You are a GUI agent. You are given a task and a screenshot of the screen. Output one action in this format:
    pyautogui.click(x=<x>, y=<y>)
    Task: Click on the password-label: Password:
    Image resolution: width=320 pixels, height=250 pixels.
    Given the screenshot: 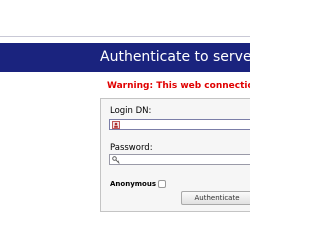 What is the action you would take?
    pyautogui.click(x=131, y=148)
    